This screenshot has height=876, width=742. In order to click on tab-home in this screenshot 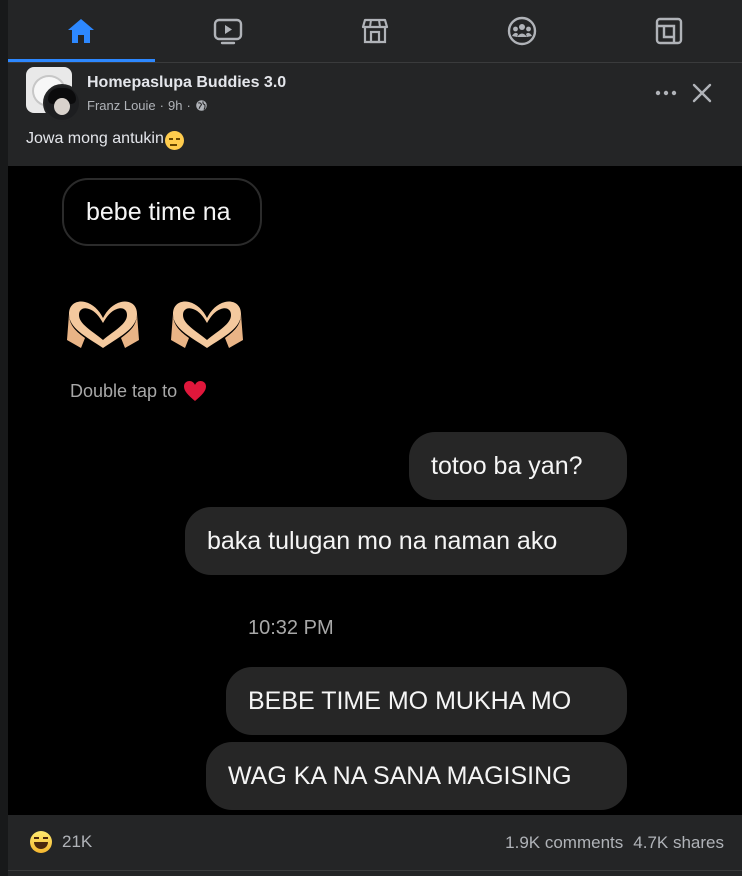, I will do `click(81, 31)`.